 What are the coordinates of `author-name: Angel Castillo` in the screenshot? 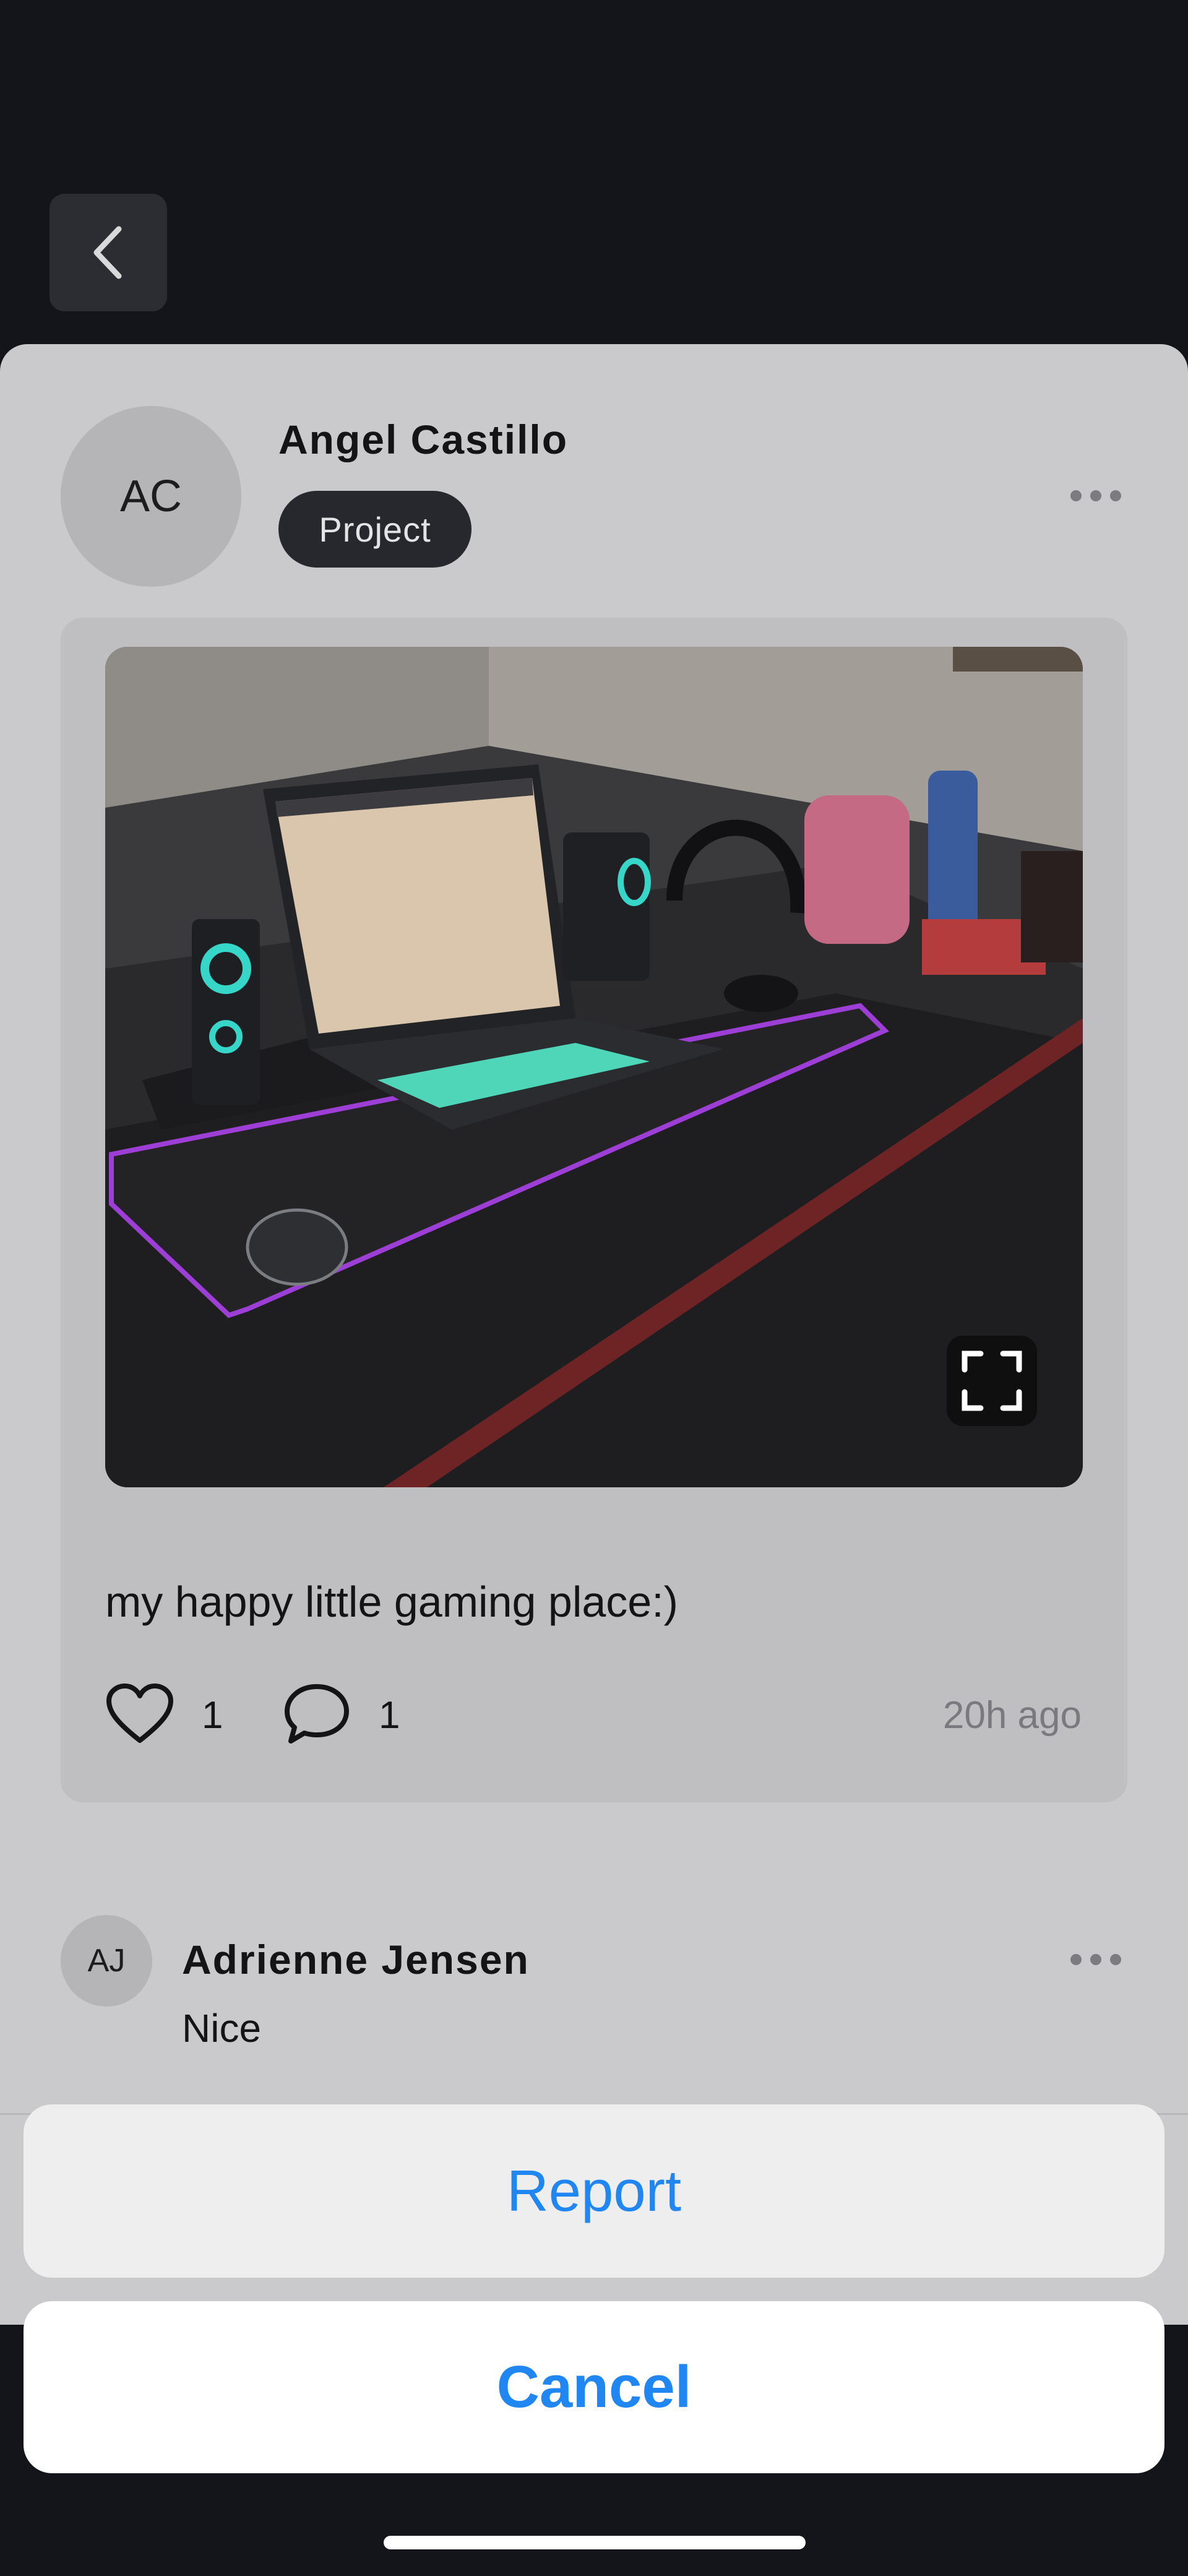 It's located at (423, 439).